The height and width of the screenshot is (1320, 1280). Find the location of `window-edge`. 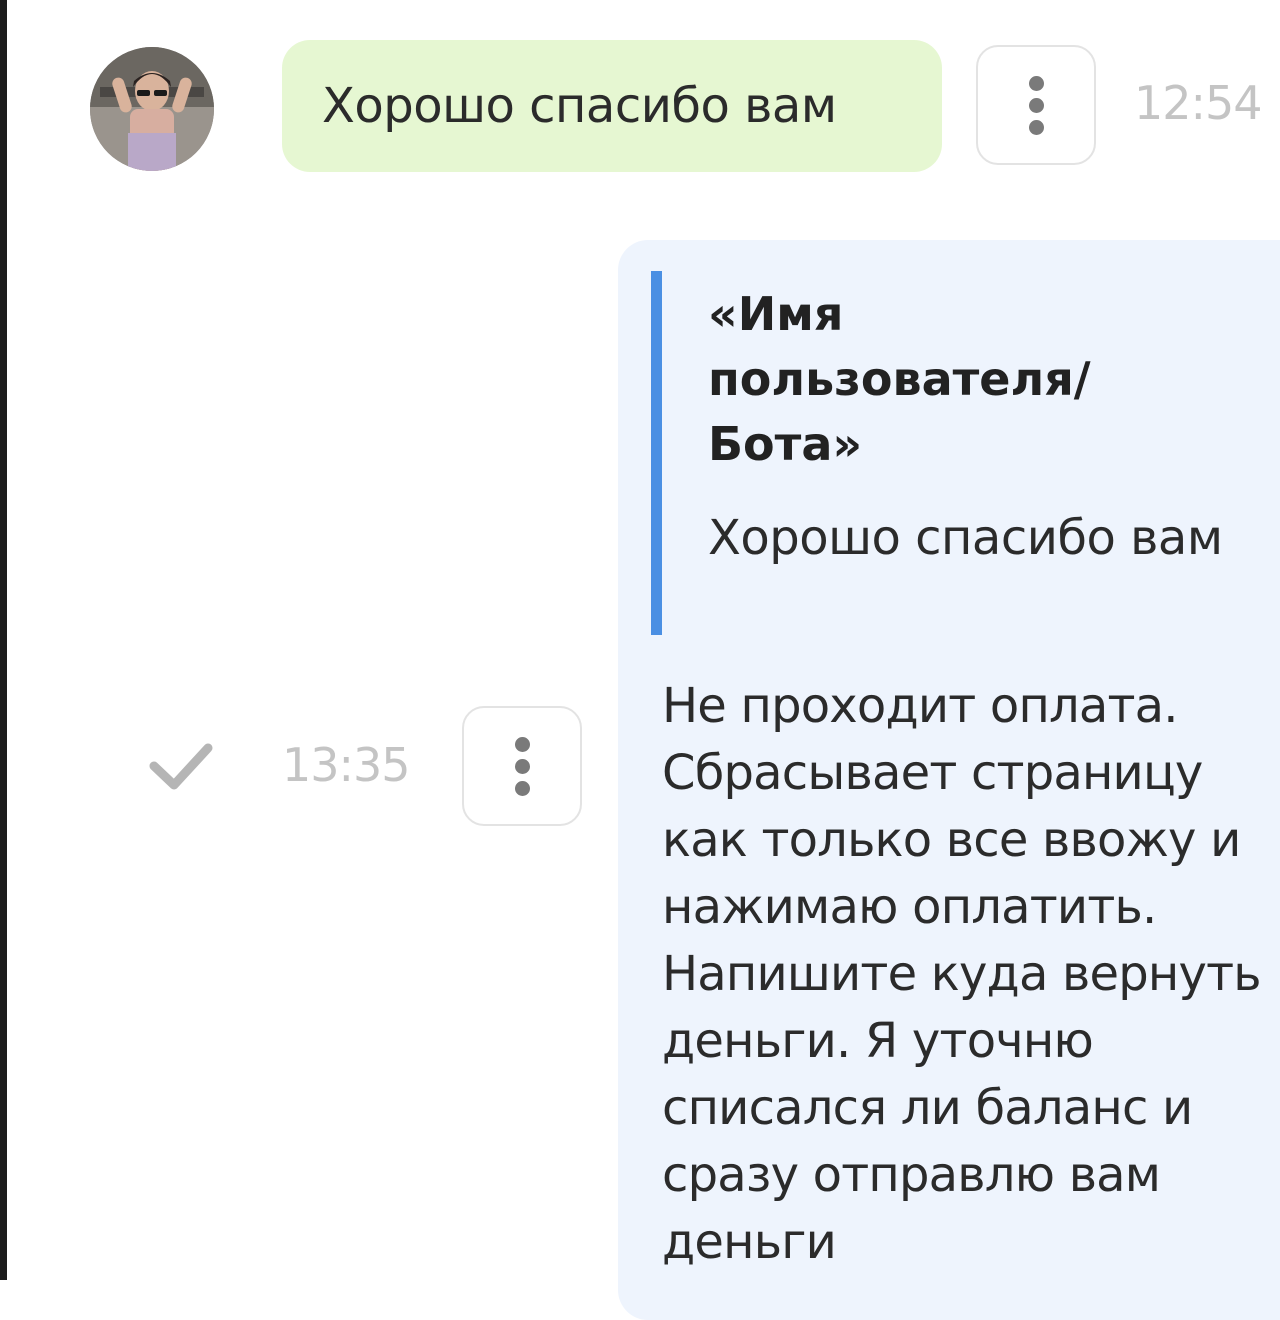

window-edge is located at coordinates (3, 640).